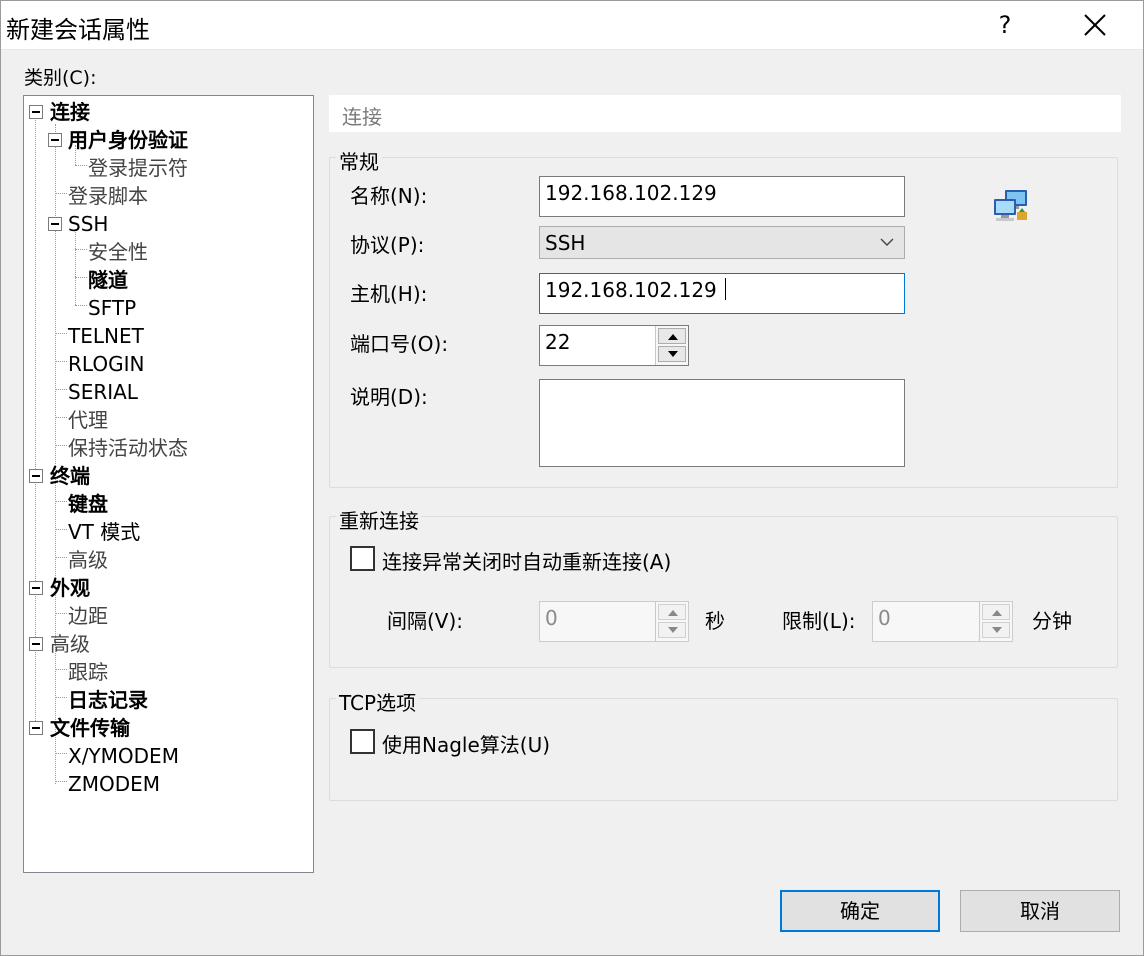 The width and height of the screenshot is (1144, 956). What do you see at coordinates (1040, 911) in the screenshot?
I see `cancel-button: 取消` at bounding box center [1040, 911].